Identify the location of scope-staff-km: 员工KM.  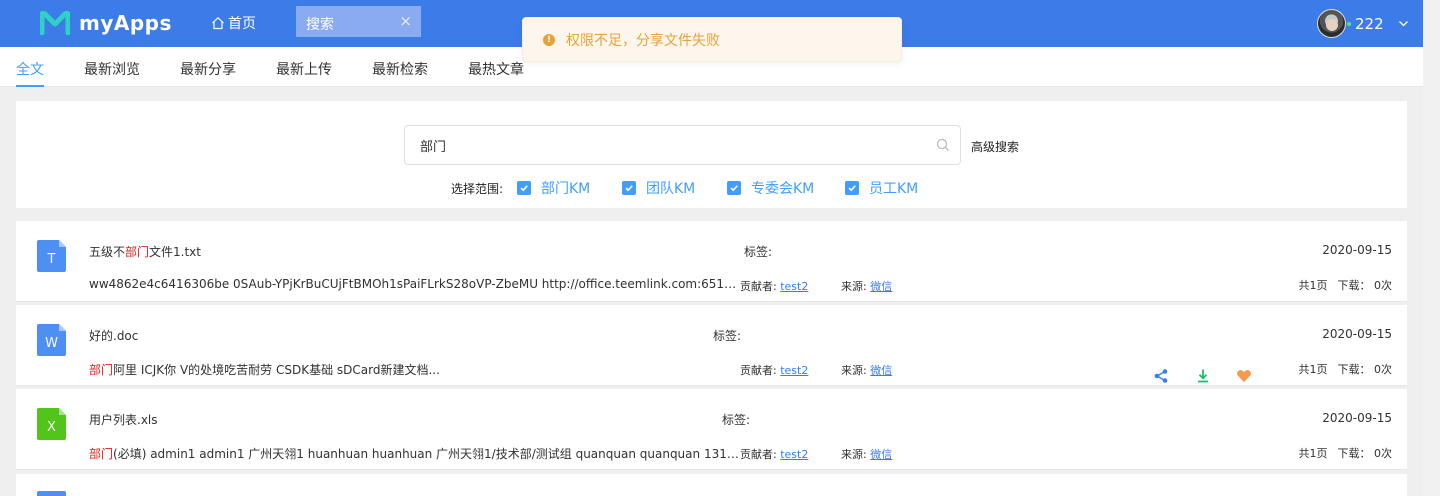
(881, 188).